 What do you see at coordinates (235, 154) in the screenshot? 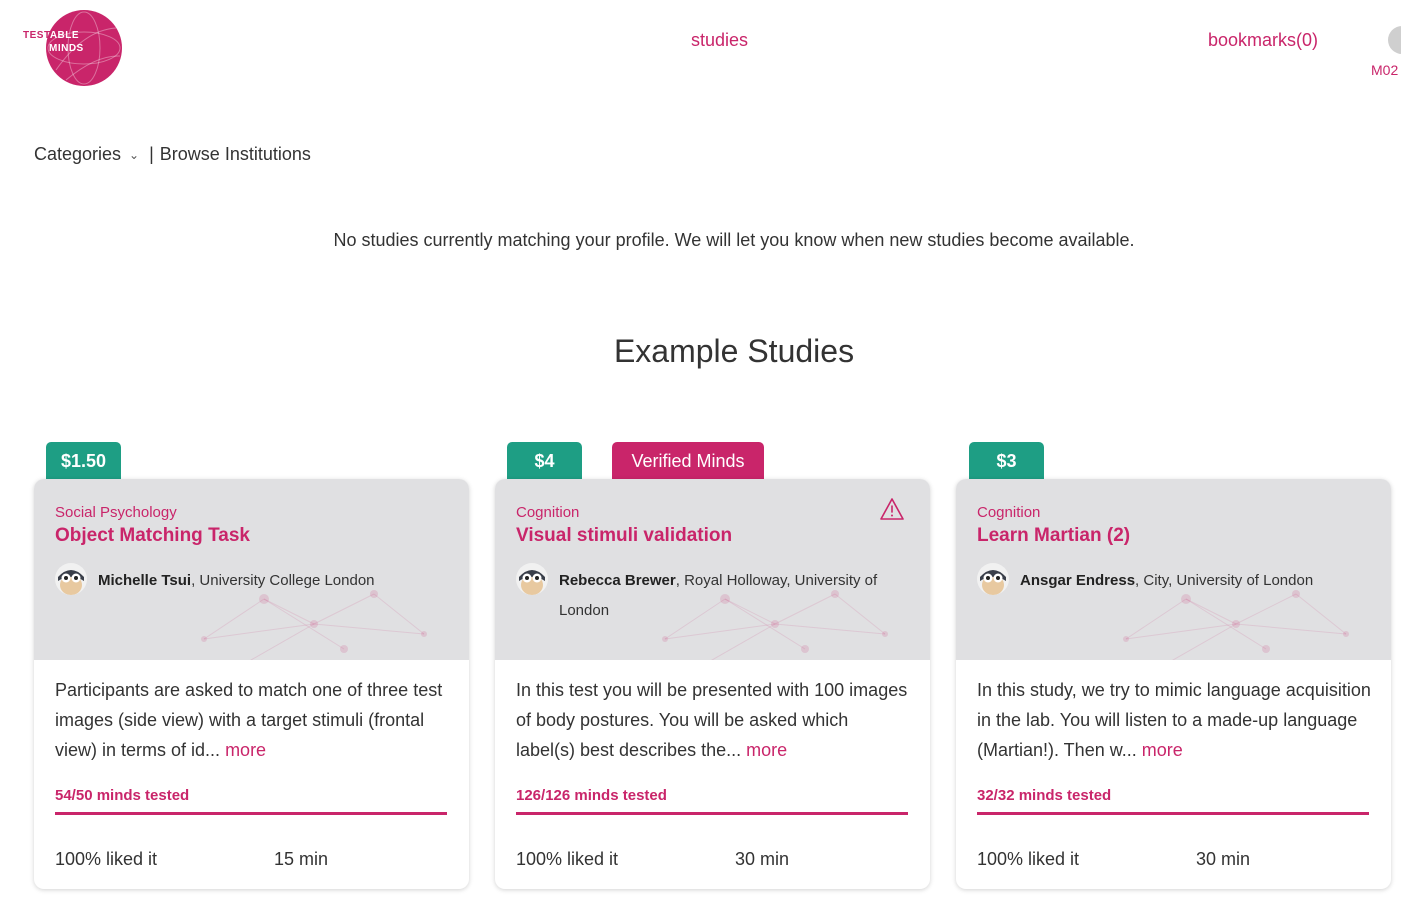
I see `browse-institutions-link: Browse Institutions` at bounding box center [235, 154].